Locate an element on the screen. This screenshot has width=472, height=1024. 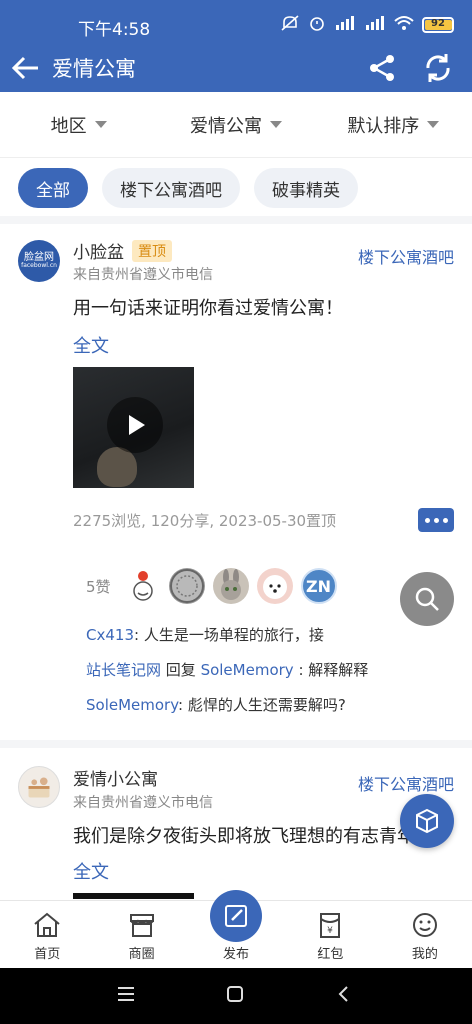
username-text: 小脸盆 is located at coordinates (98, 253).